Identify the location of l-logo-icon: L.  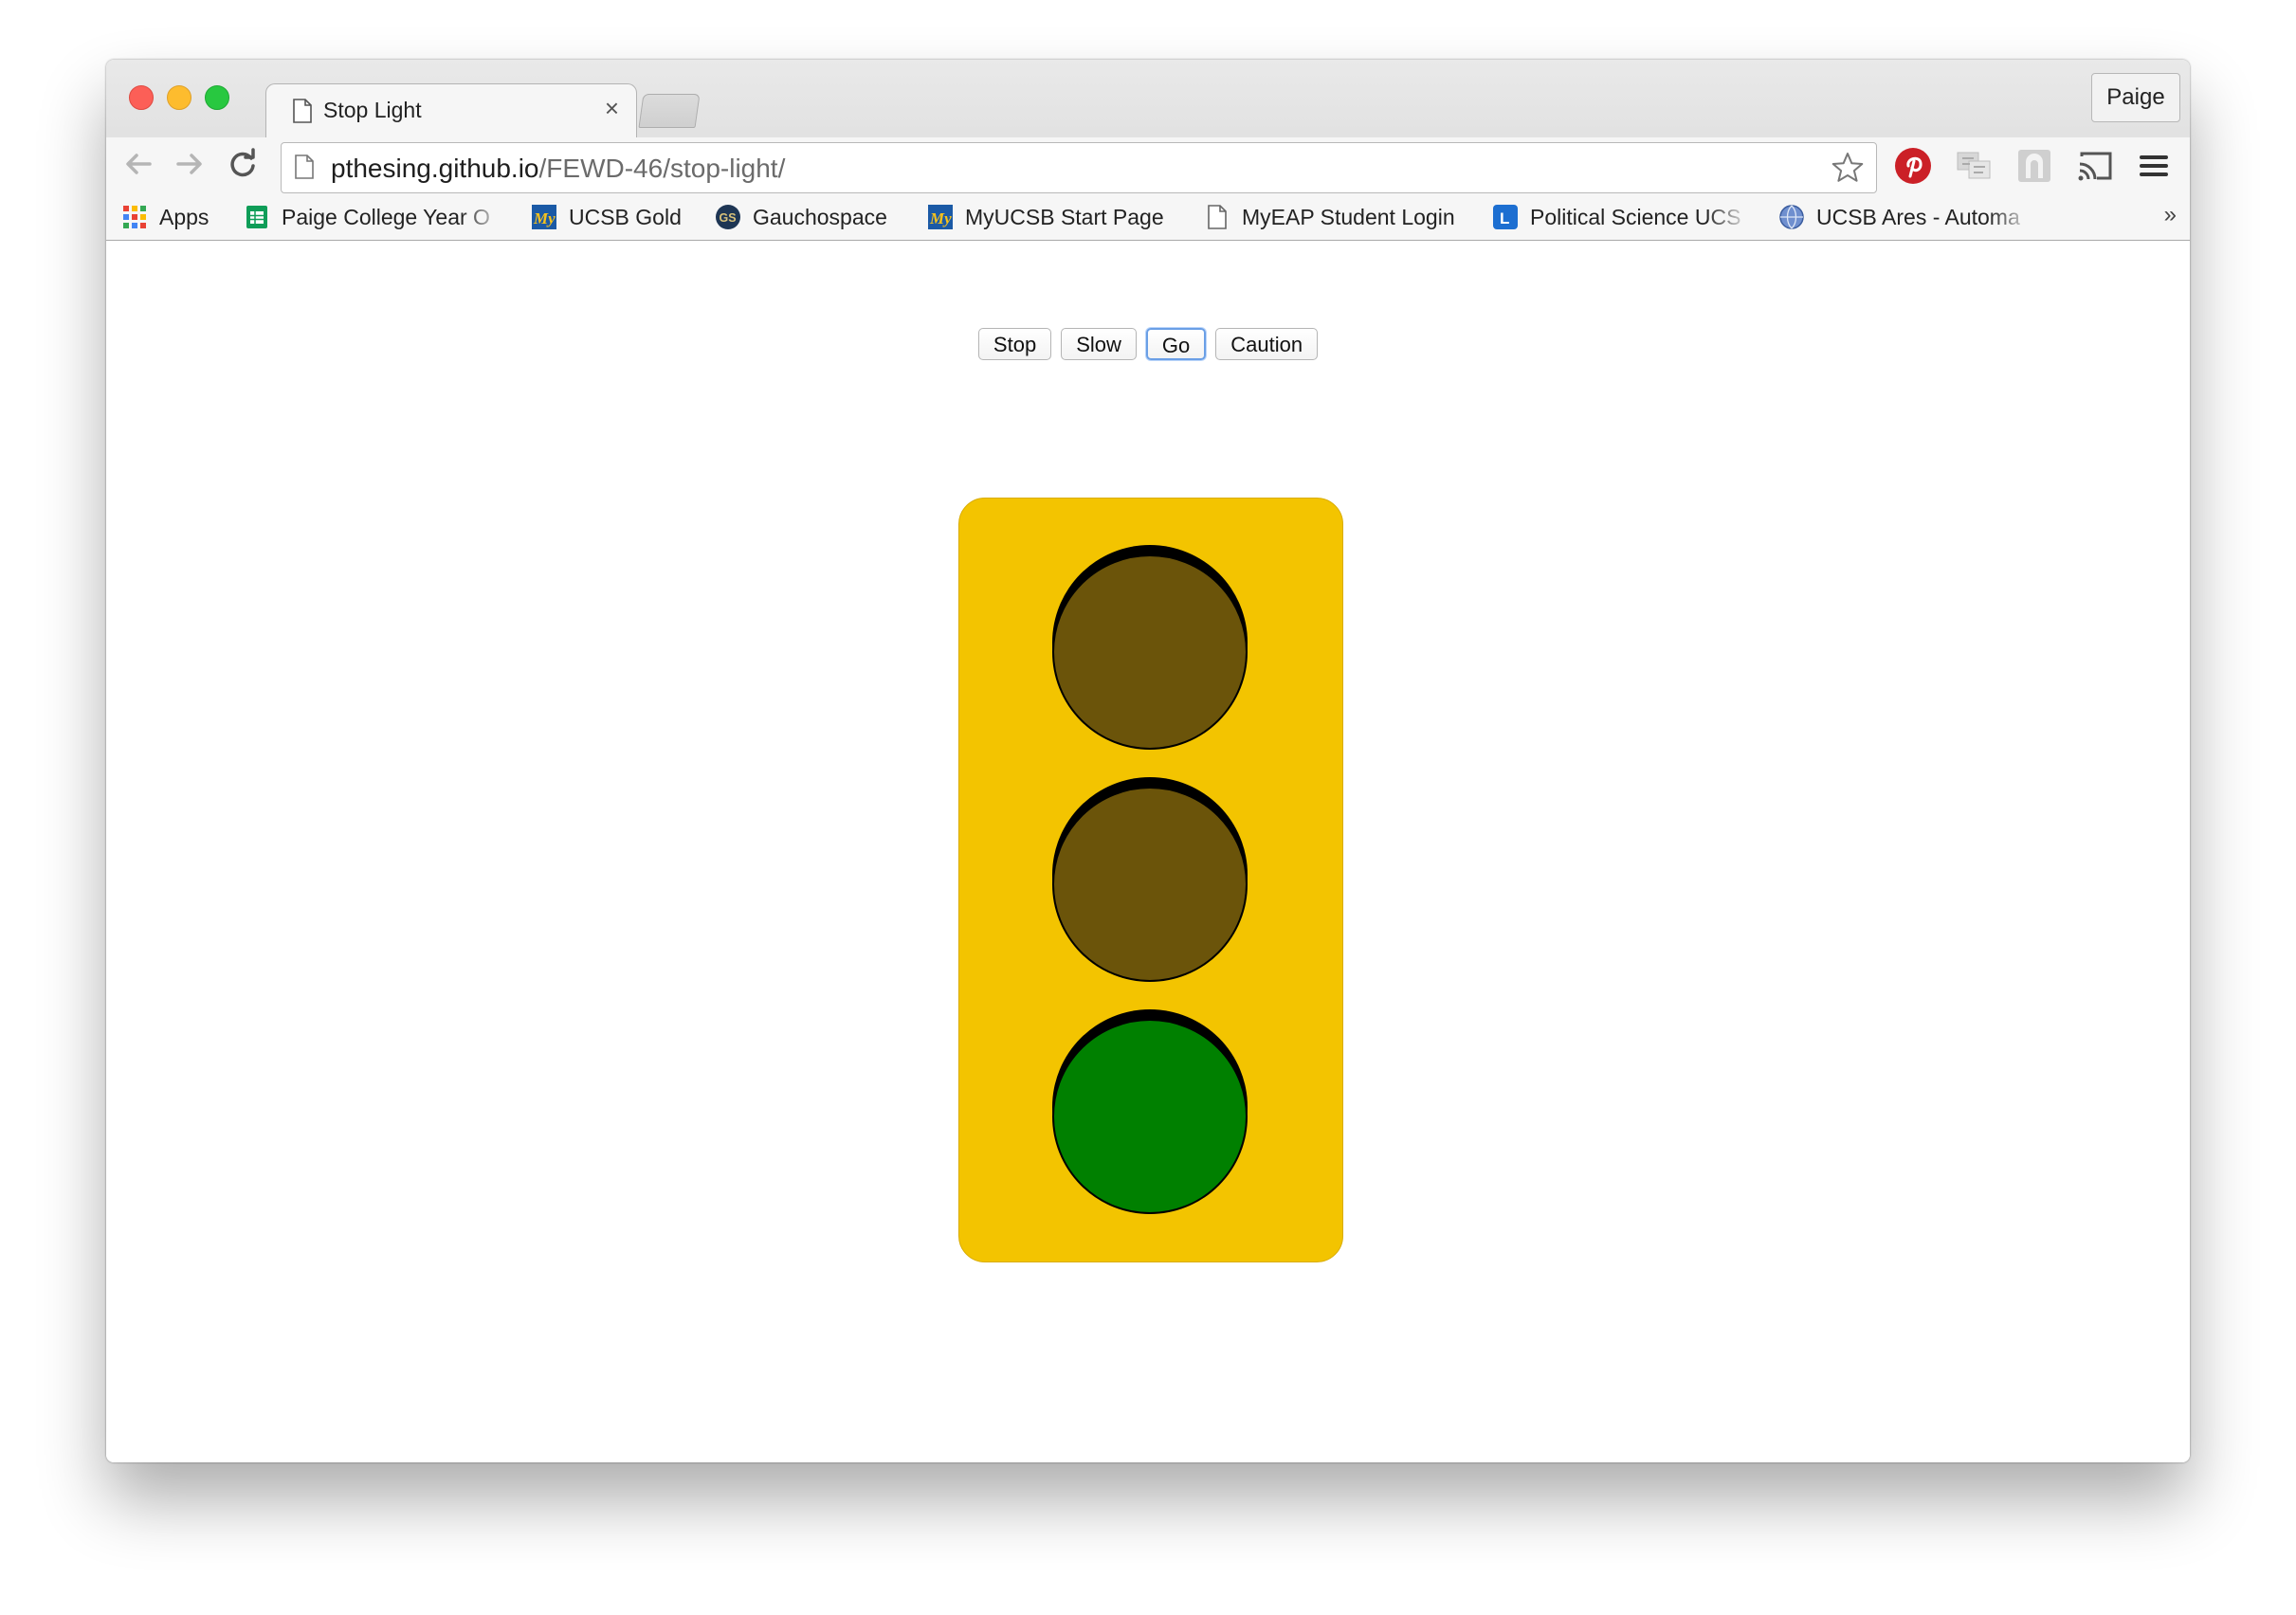
(1505, 217).